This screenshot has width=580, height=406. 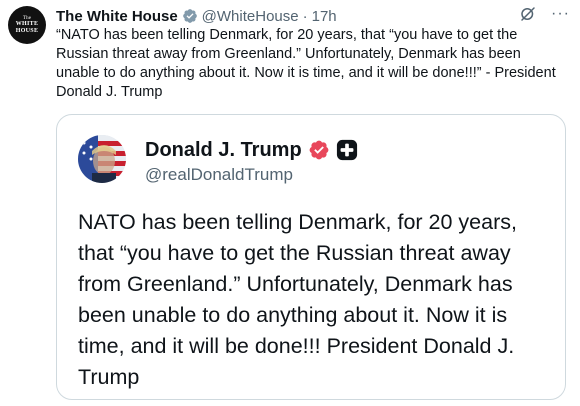 I want to click on quote-author-name: Donald J. Trump, so click(x=223, y=150).